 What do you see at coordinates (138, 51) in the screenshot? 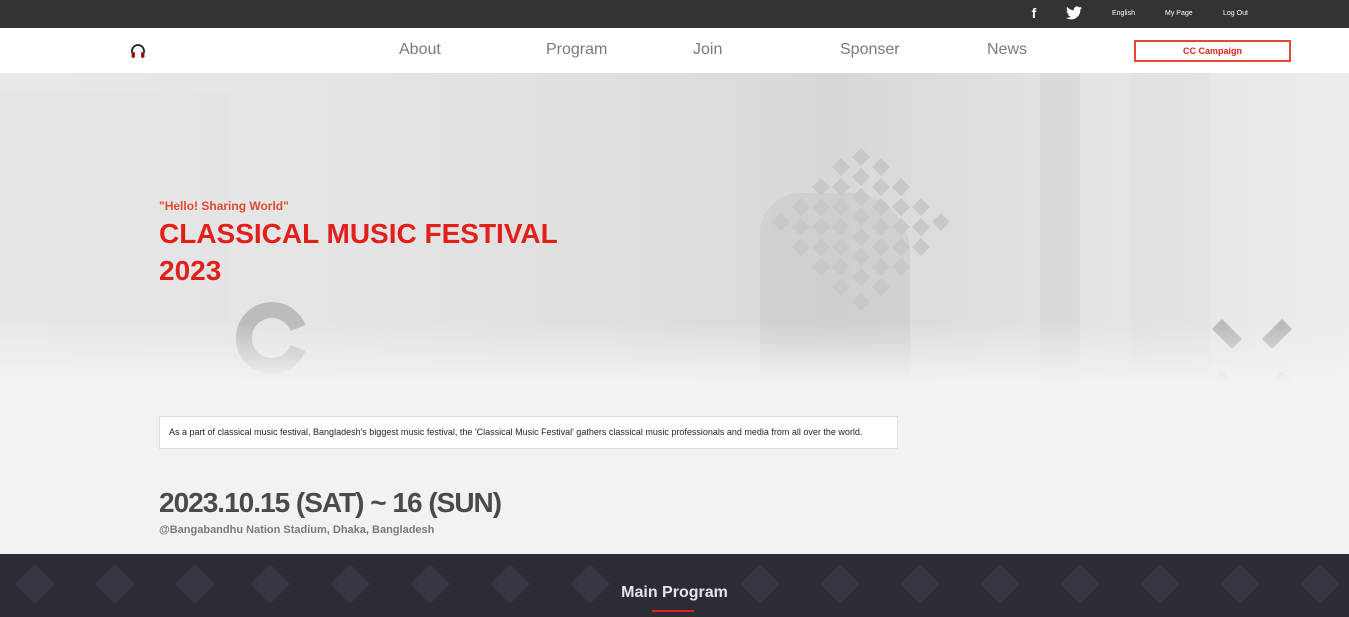
I see `headphones-icon` at bounding box center [138, 51].